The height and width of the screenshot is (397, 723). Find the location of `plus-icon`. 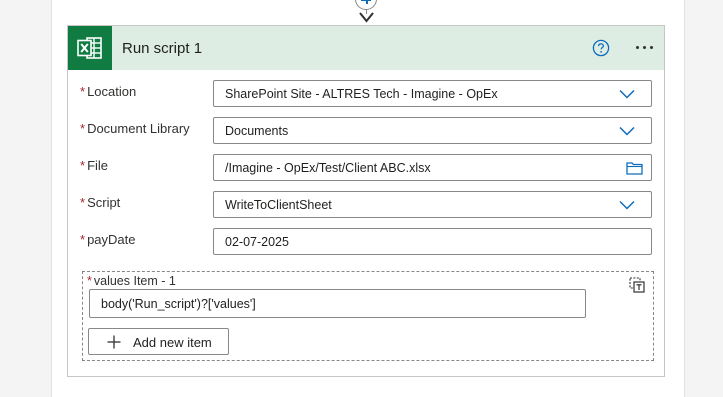

plus-icon is located at coordinates (114, 342).